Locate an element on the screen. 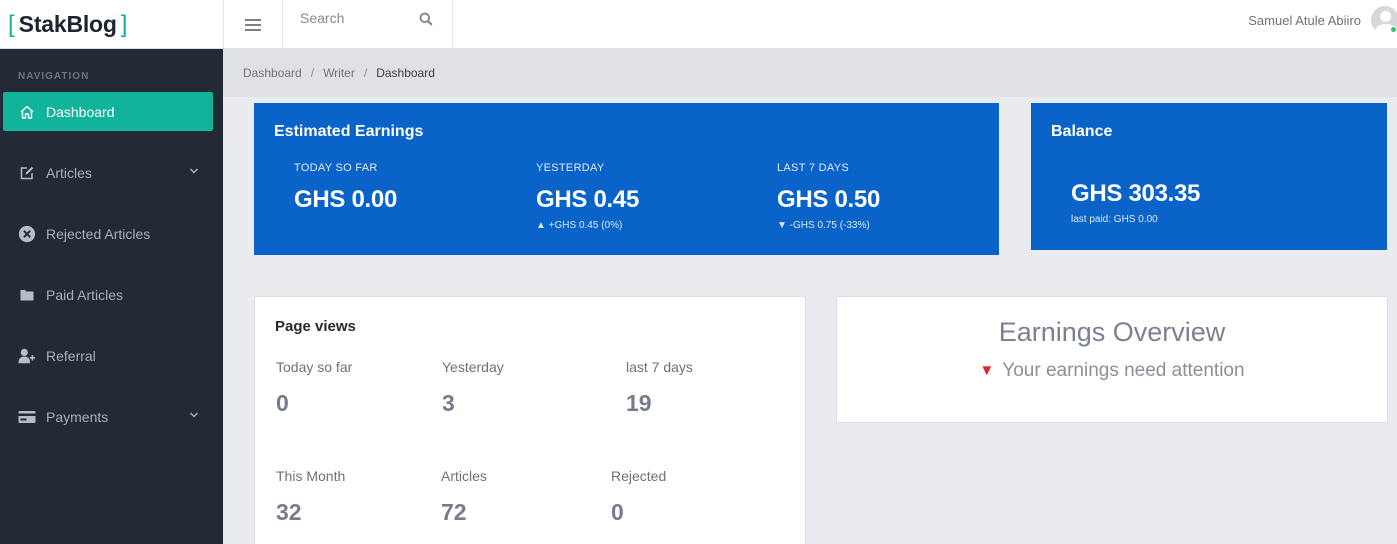 This screenshot has height=544, width=1397. sidebar-item-label: Payments is located at coordinates (77, 416).